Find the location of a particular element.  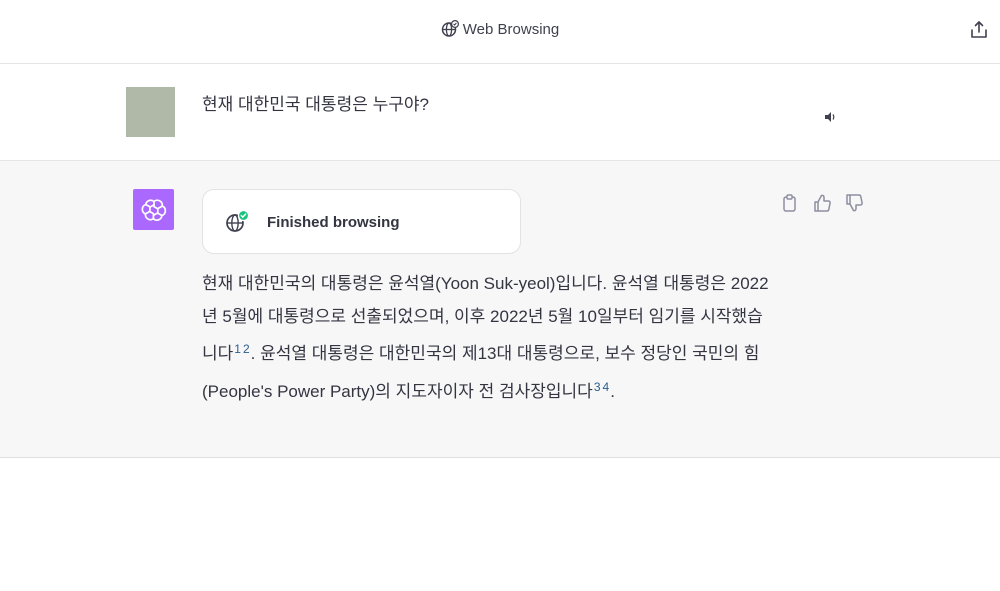

citation-link: 1 is located at coordinates (237, 349).